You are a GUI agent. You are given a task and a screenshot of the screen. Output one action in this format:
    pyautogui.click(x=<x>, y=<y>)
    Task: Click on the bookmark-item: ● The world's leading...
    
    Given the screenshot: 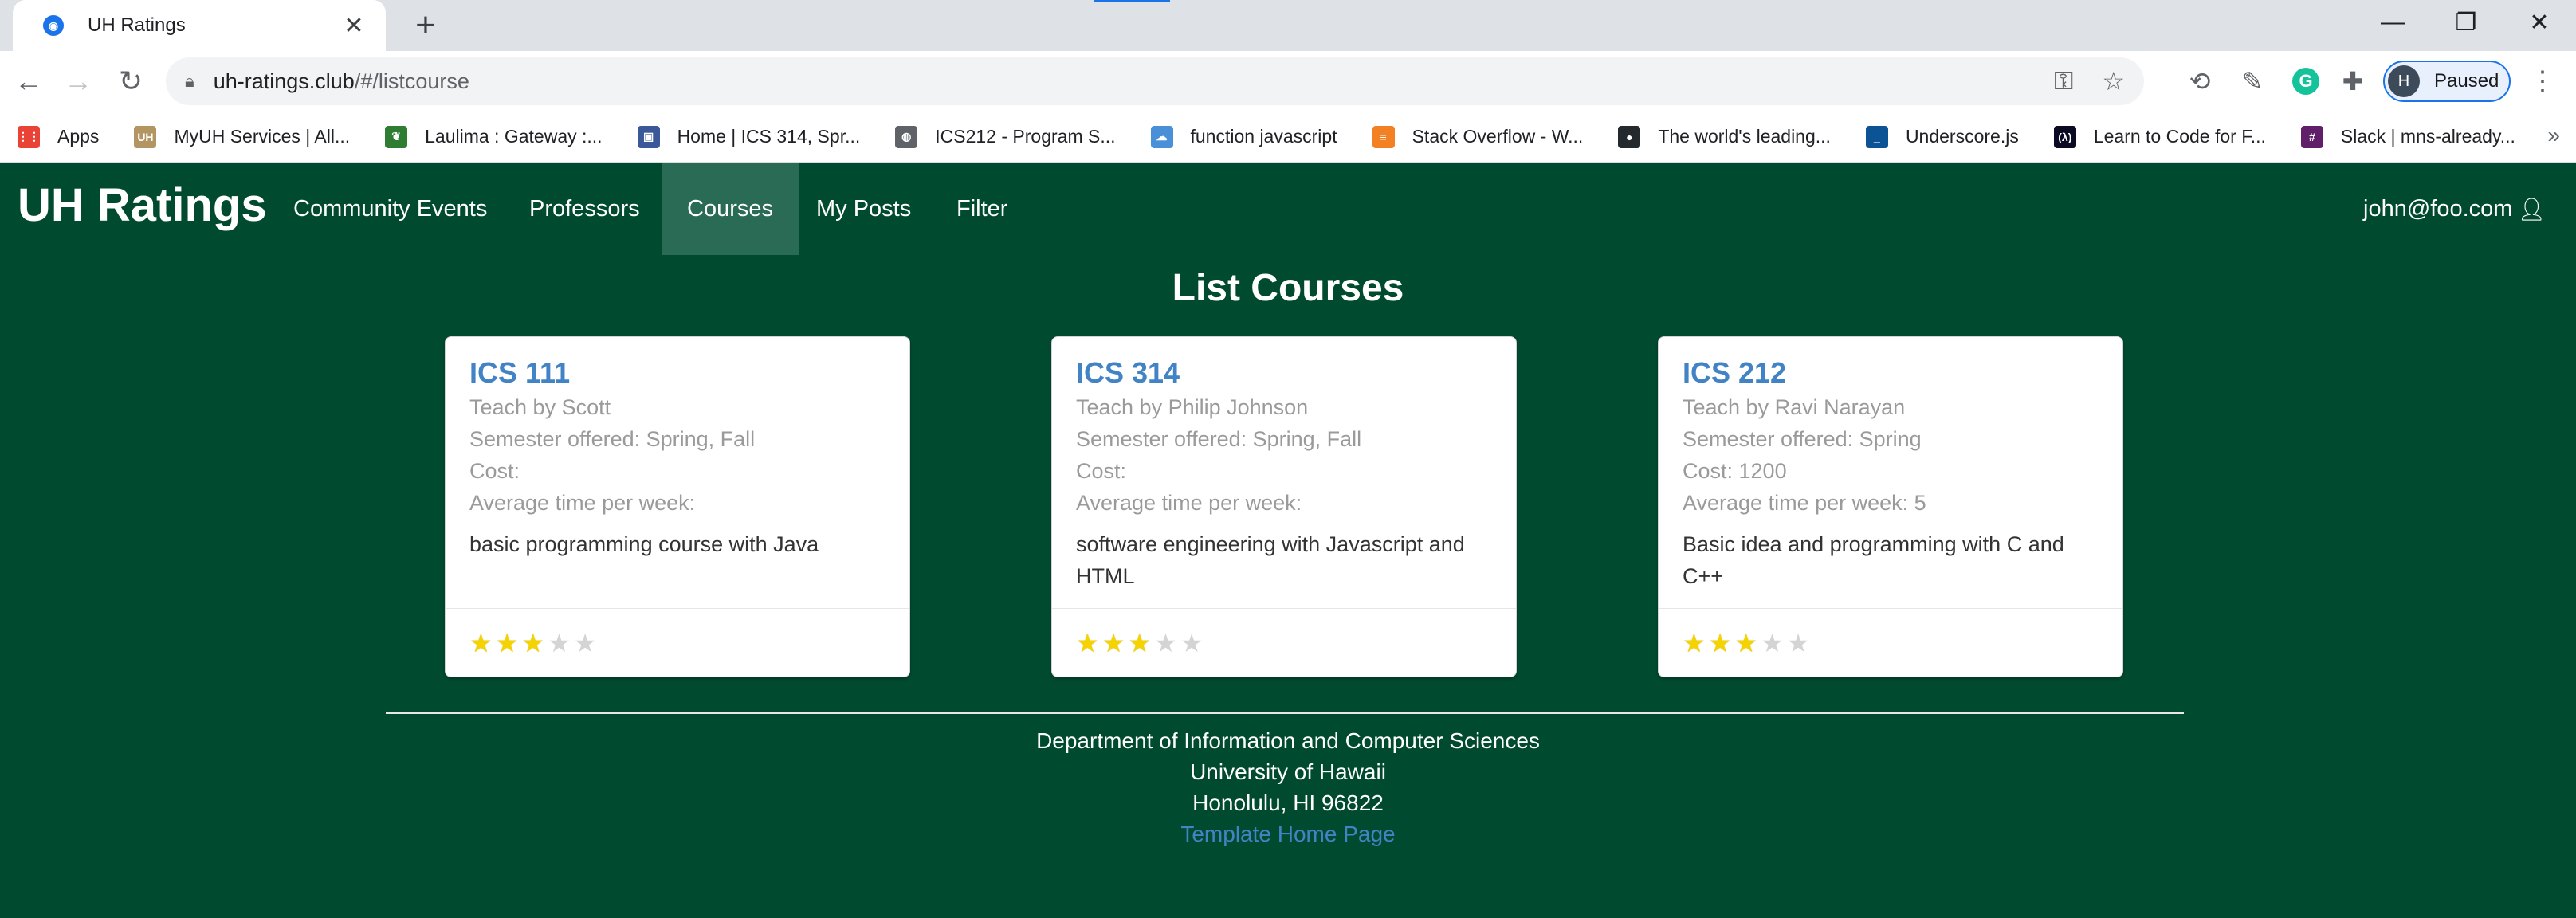 What is the action you would take?
    pyautogui.click(x=1724, y=136)
    